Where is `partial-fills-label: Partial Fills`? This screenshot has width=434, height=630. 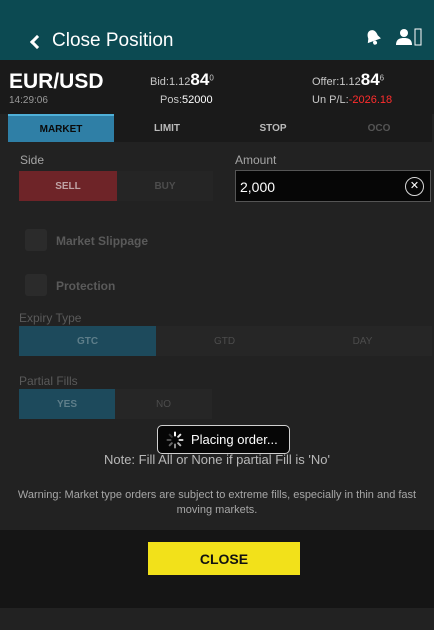 partial-fills-label: Partial Fills is located at coordinates (48, 381).